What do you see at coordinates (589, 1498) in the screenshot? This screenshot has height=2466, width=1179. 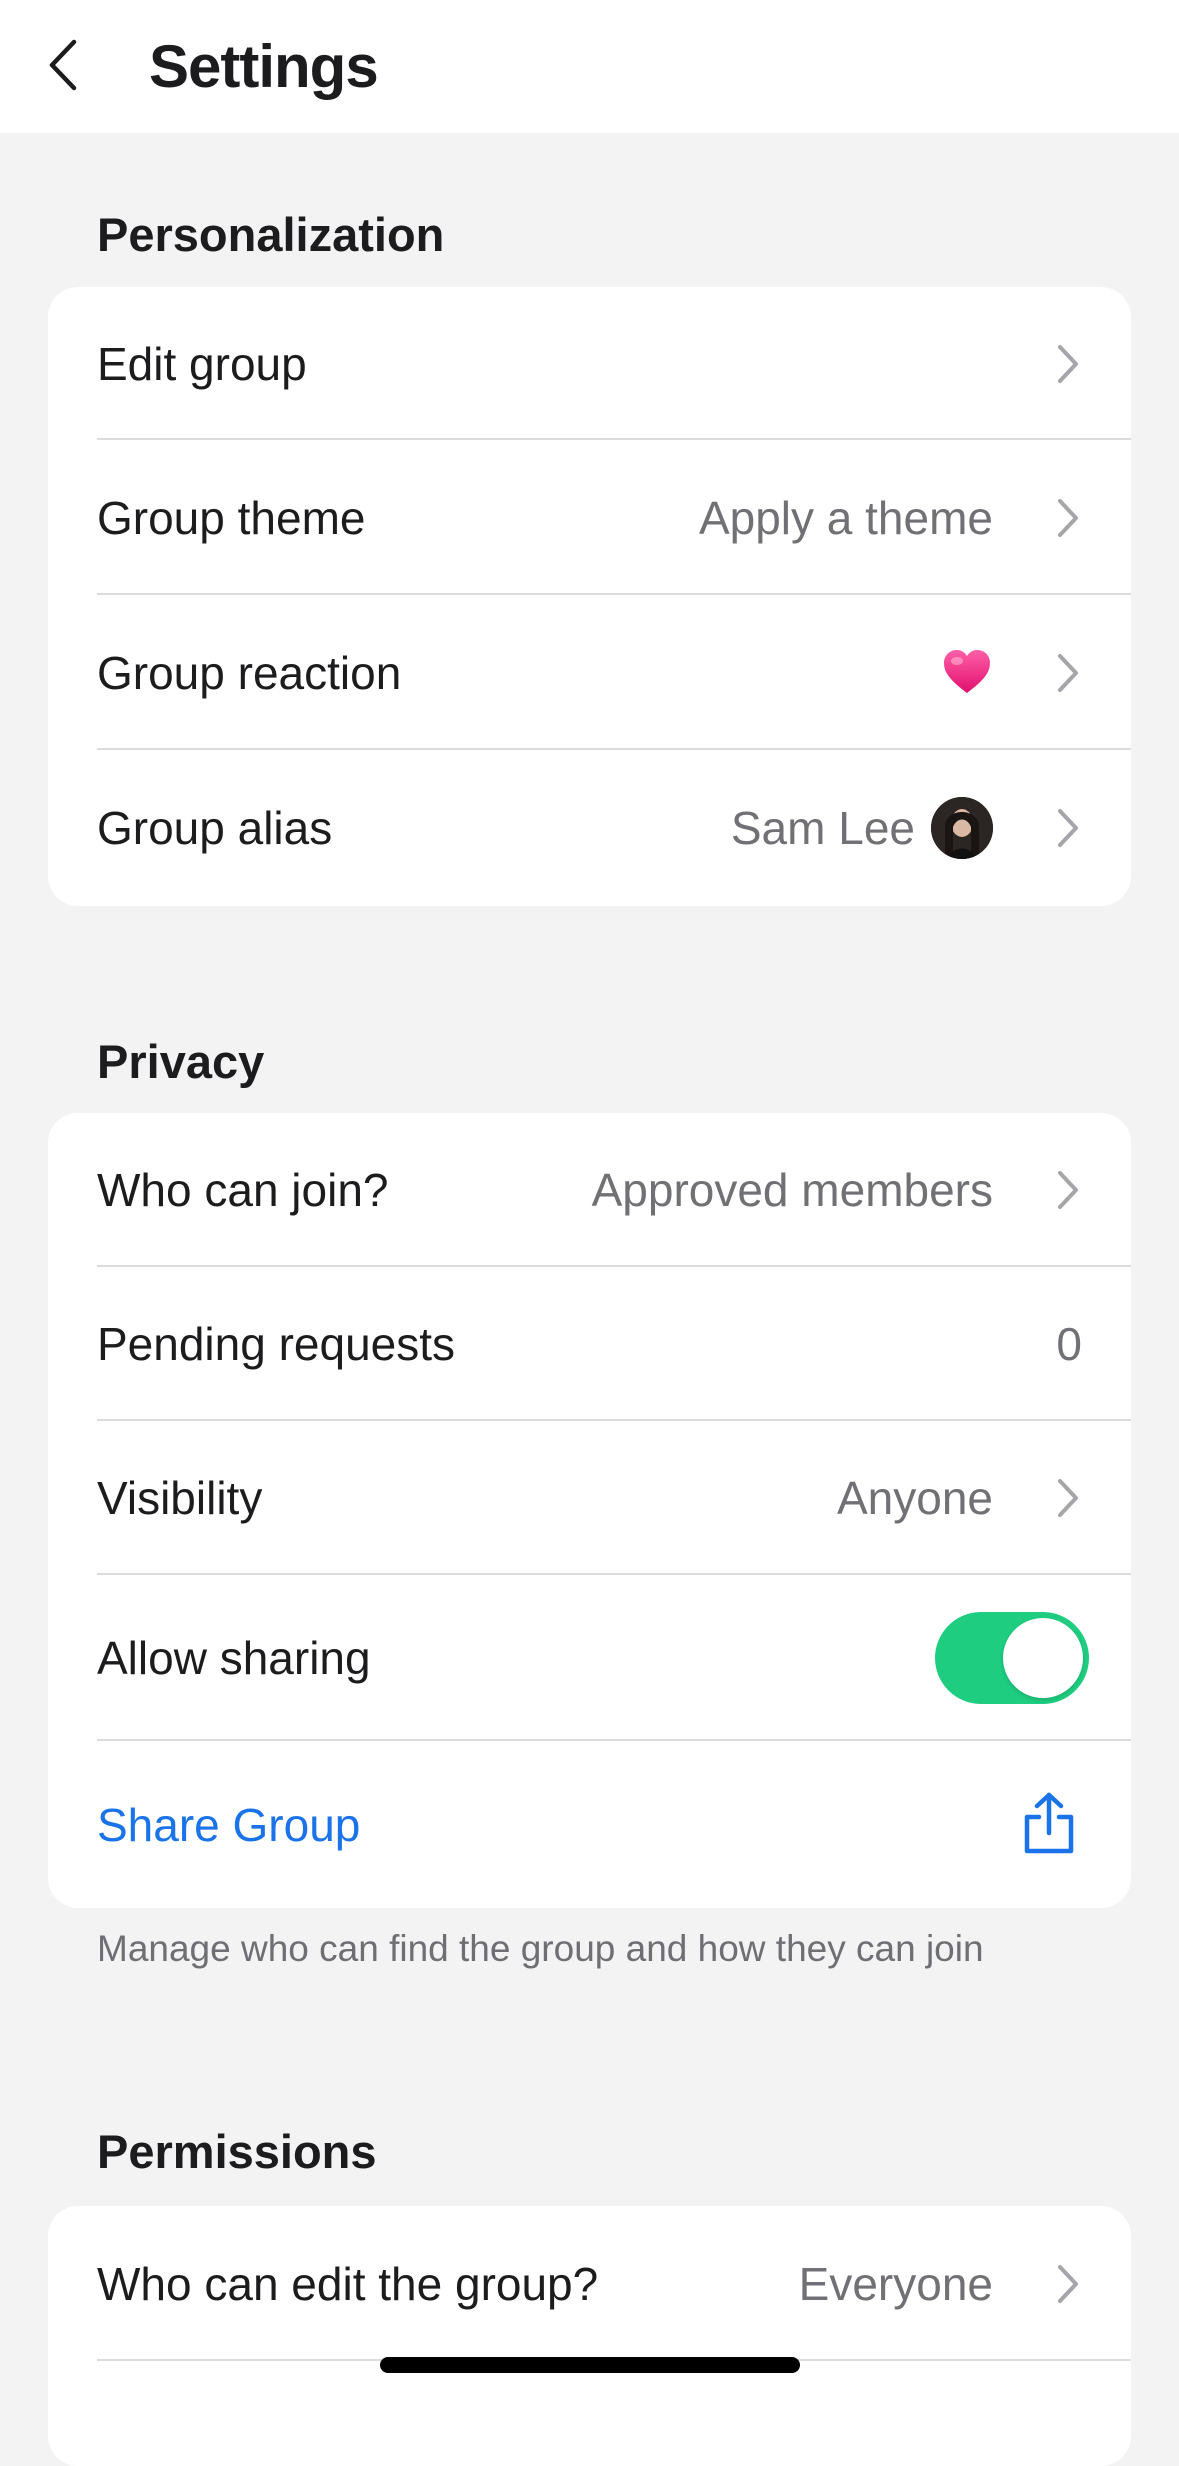 I see `row-visibility: Visibility Anyone` at bounding box center [589, 1498].